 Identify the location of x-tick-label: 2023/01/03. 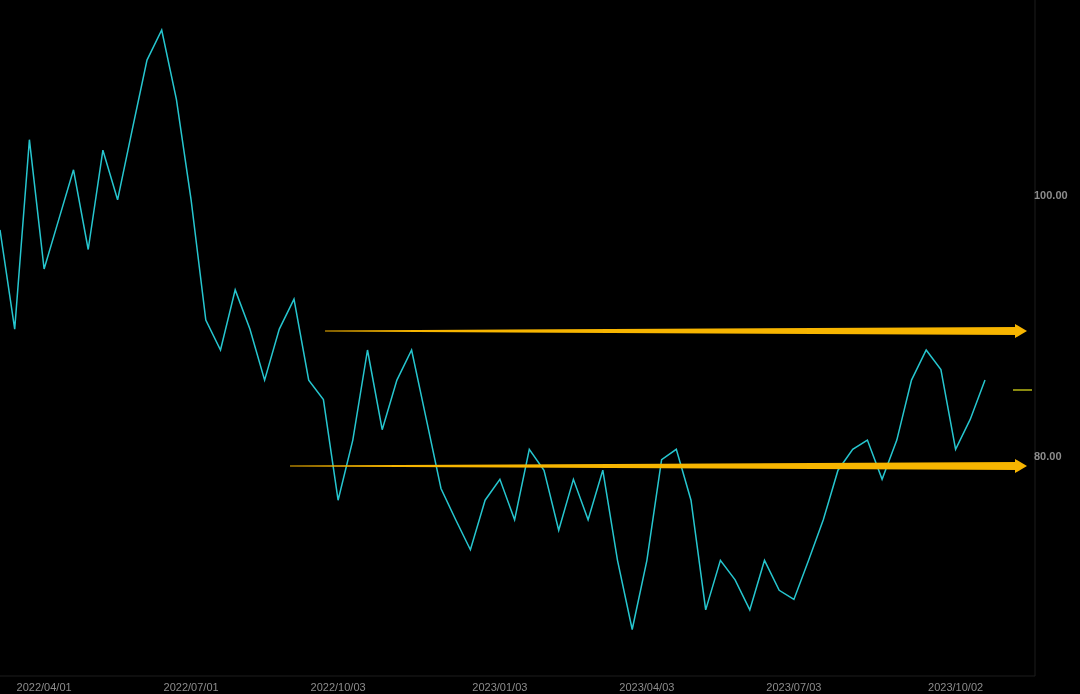
(500, 687).